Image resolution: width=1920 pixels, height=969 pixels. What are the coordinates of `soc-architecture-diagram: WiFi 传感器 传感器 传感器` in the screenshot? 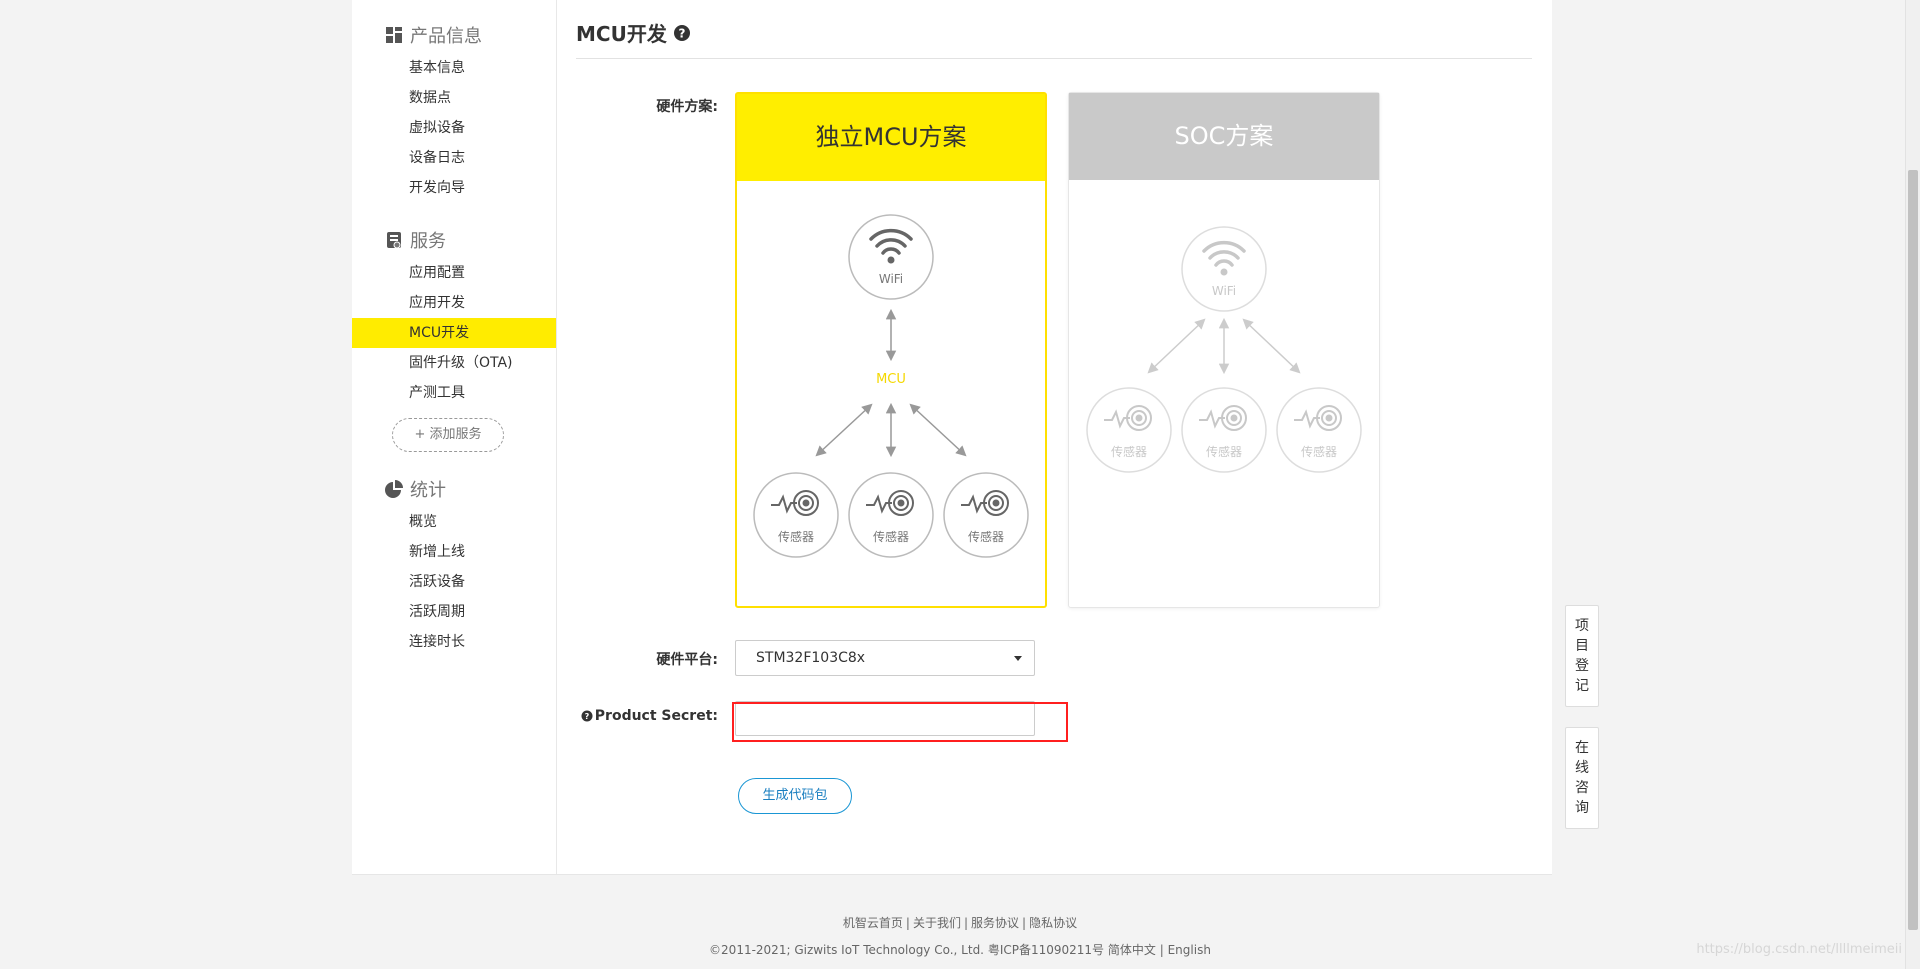 It's located at (1224, 349).